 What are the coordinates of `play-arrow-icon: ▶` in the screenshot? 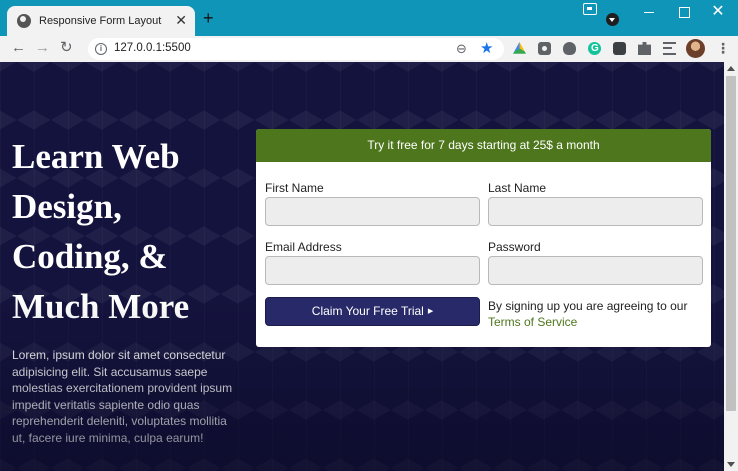 It's located at (430, 311).